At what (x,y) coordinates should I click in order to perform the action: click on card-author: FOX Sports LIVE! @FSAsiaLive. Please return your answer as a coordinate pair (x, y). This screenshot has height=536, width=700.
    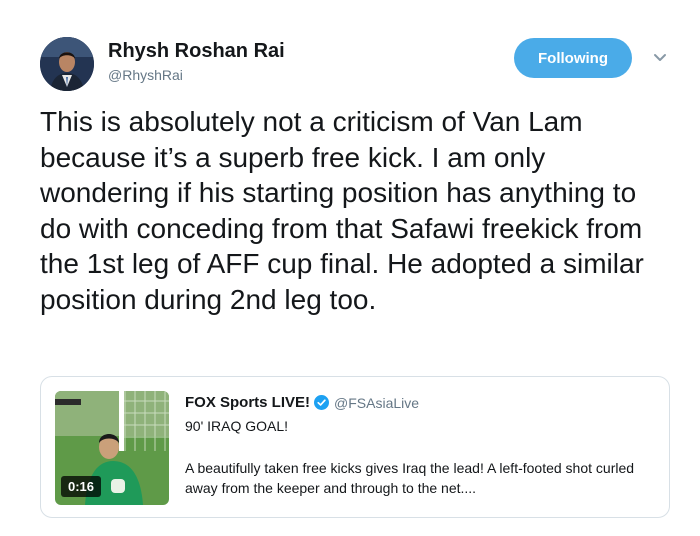
    Looking at the image, I should click on (302, 402).